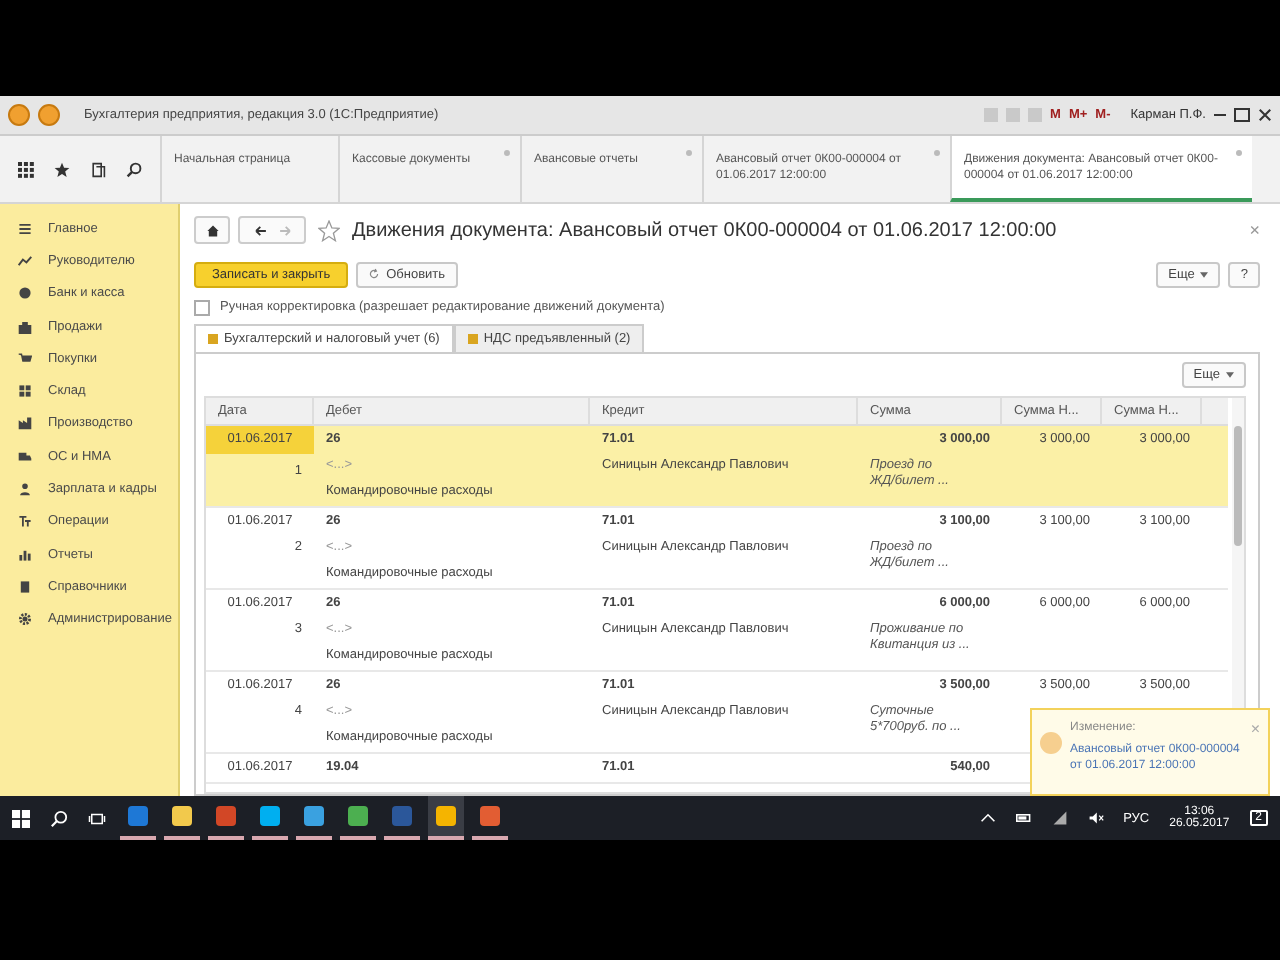 Image resolution: width=1280 pixels, height=960 pixels. I want to click on cart-icon, so click(25, 358).